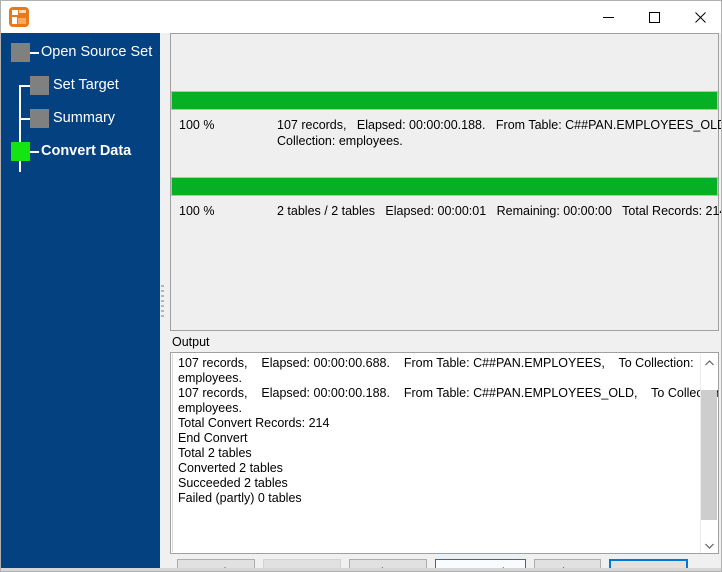 The height and width of the screenshot is (572, 722). Describe the element at coordinates (39, 85) in the screenshot. I see `step-node-set-target` at that location.